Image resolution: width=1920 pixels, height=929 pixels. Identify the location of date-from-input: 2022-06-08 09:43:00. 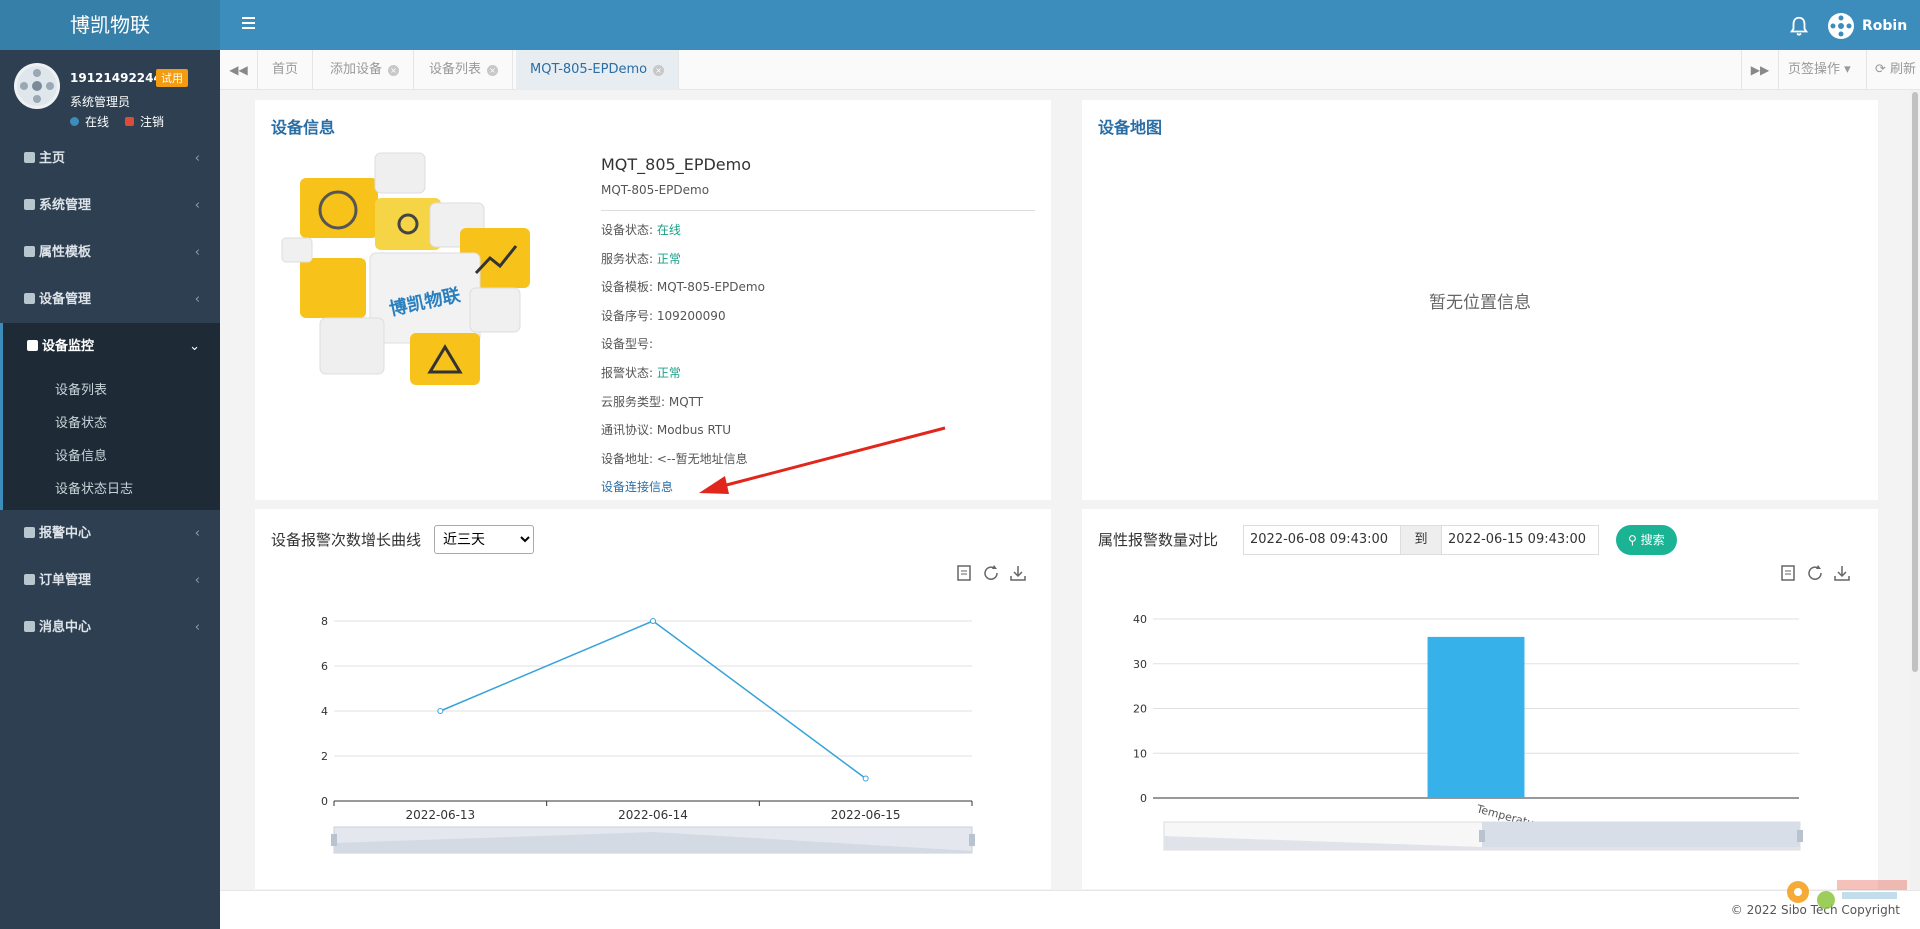
(1322, 540).